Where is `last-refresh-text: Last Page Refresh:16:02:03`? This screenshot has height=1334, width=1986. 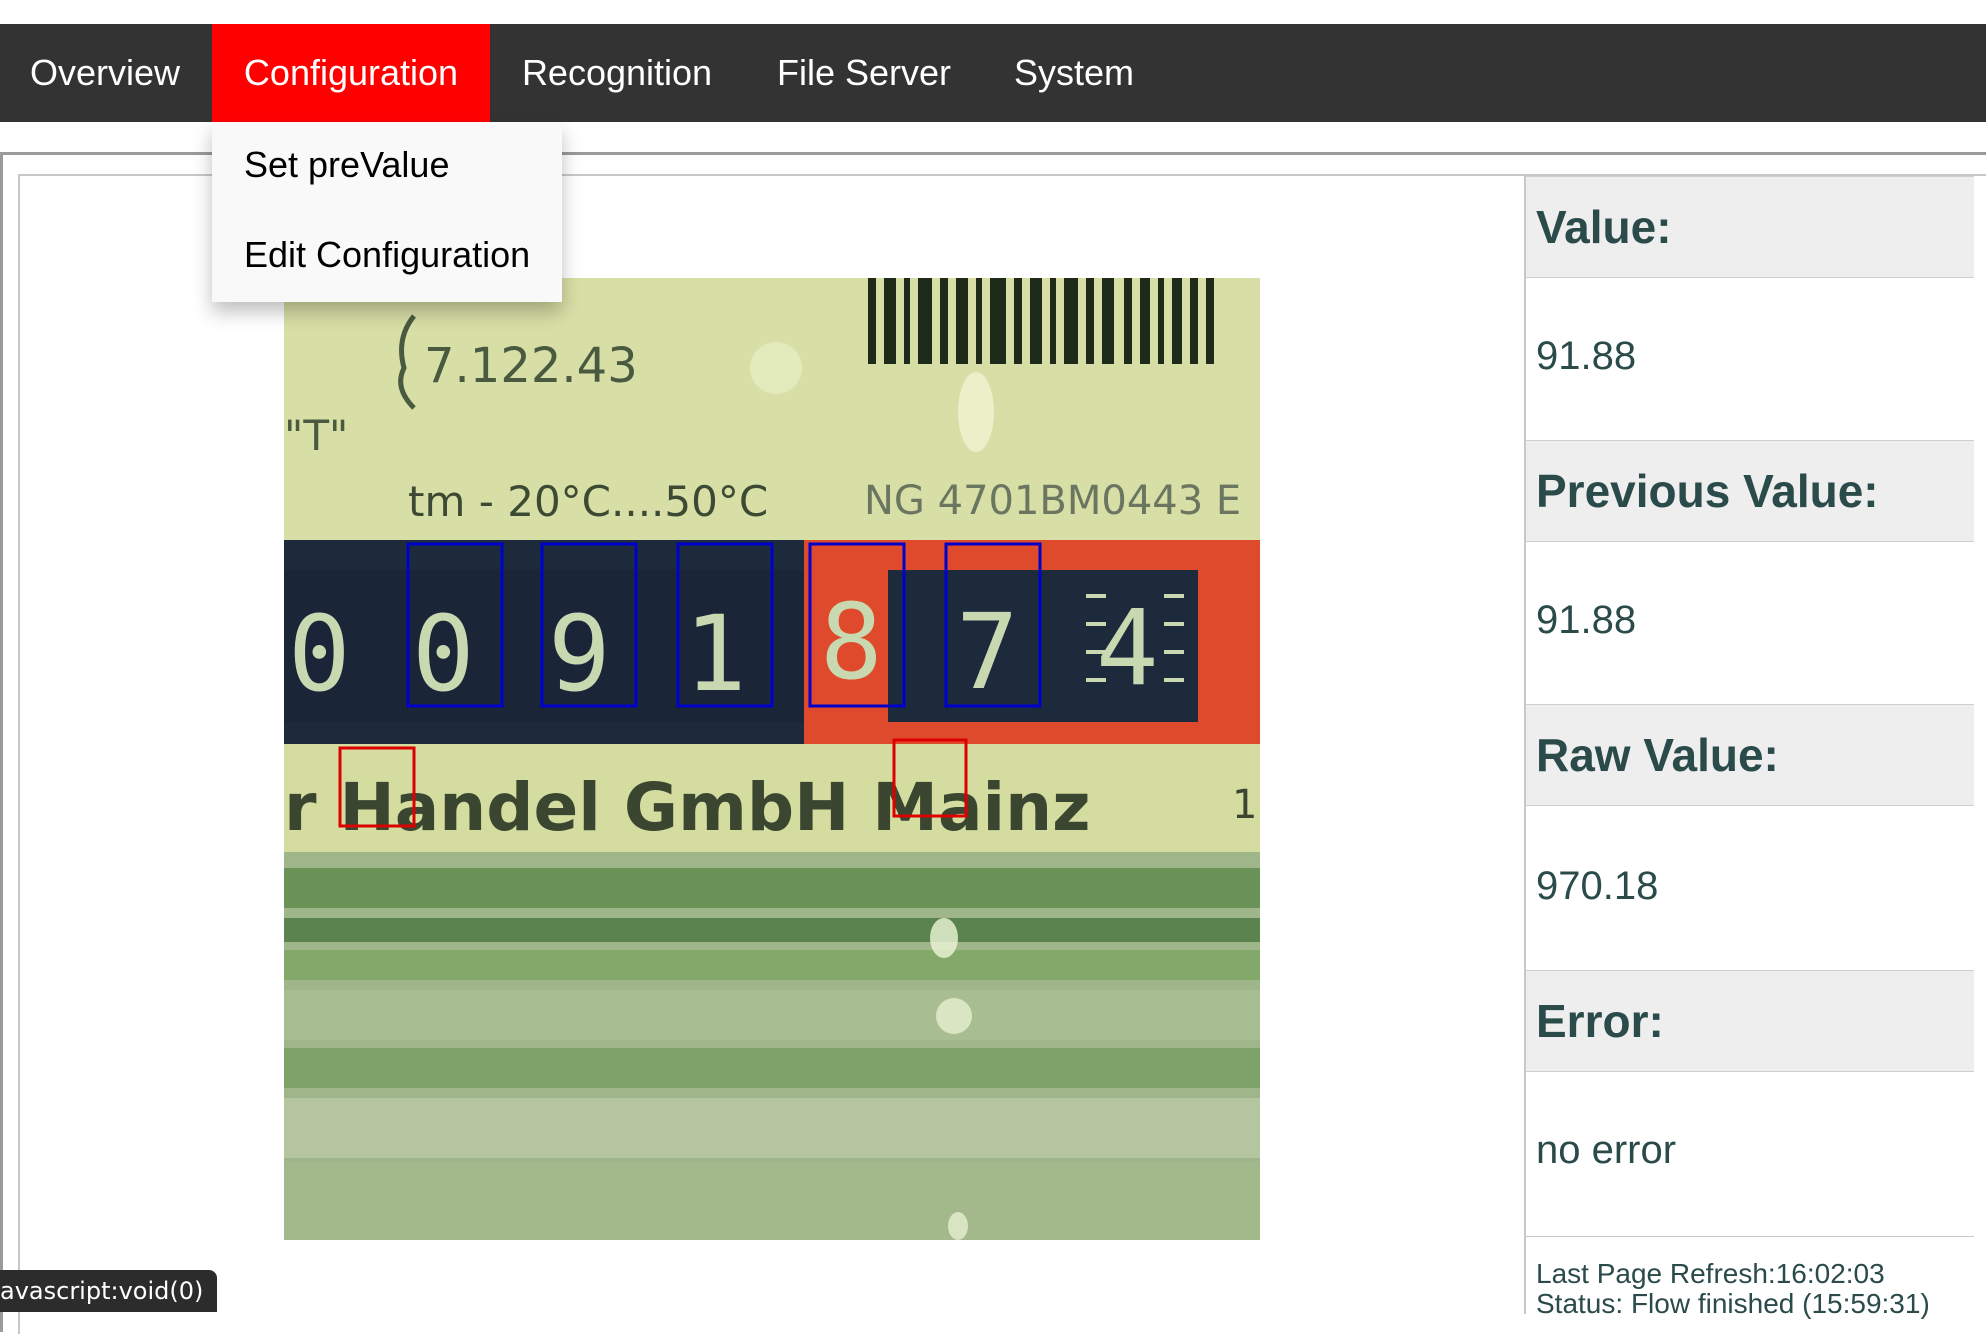 last-refresh-text: Last Page Refresh:16:02:03 is located at coordinates (1710, 1273).